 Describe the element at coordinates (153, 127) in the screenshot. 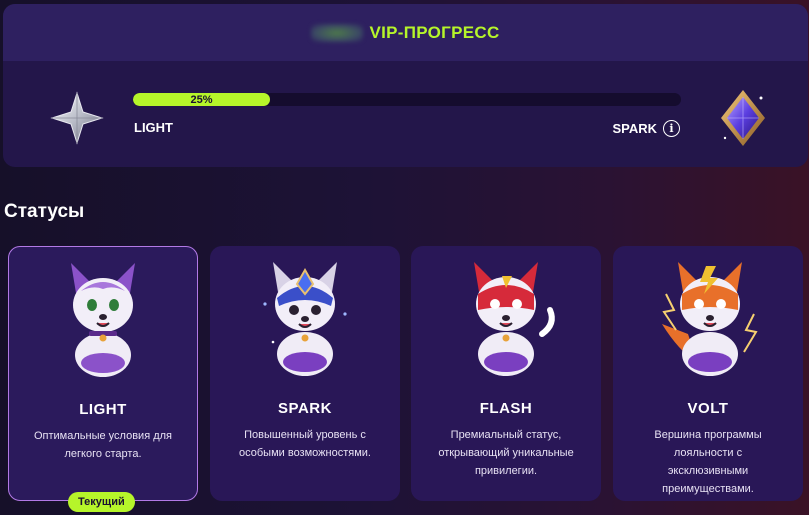

I see `current-level-label: LIGHT` at that location.